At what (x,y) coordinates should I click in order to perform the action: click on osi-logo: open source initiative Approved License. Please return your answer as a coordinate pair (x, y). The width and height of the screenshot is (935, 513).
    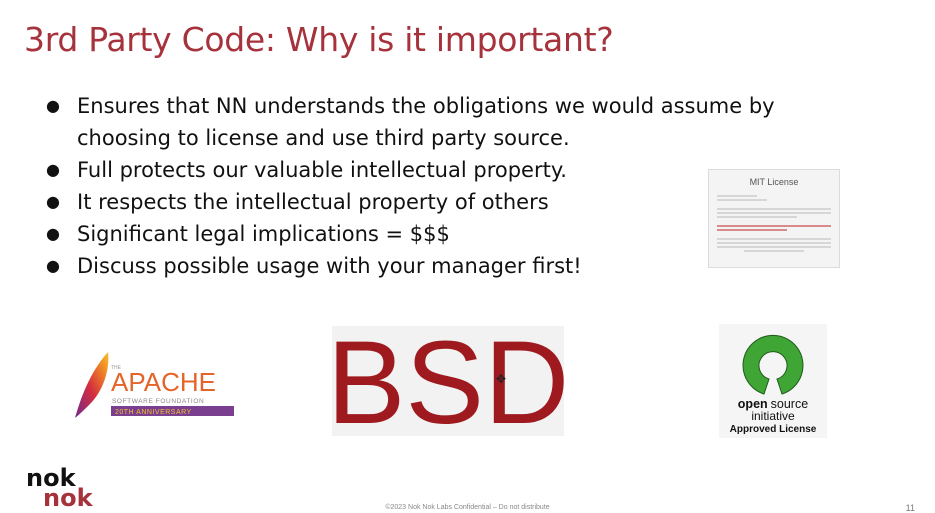
    Looking at the image, I should click on (773, 381).